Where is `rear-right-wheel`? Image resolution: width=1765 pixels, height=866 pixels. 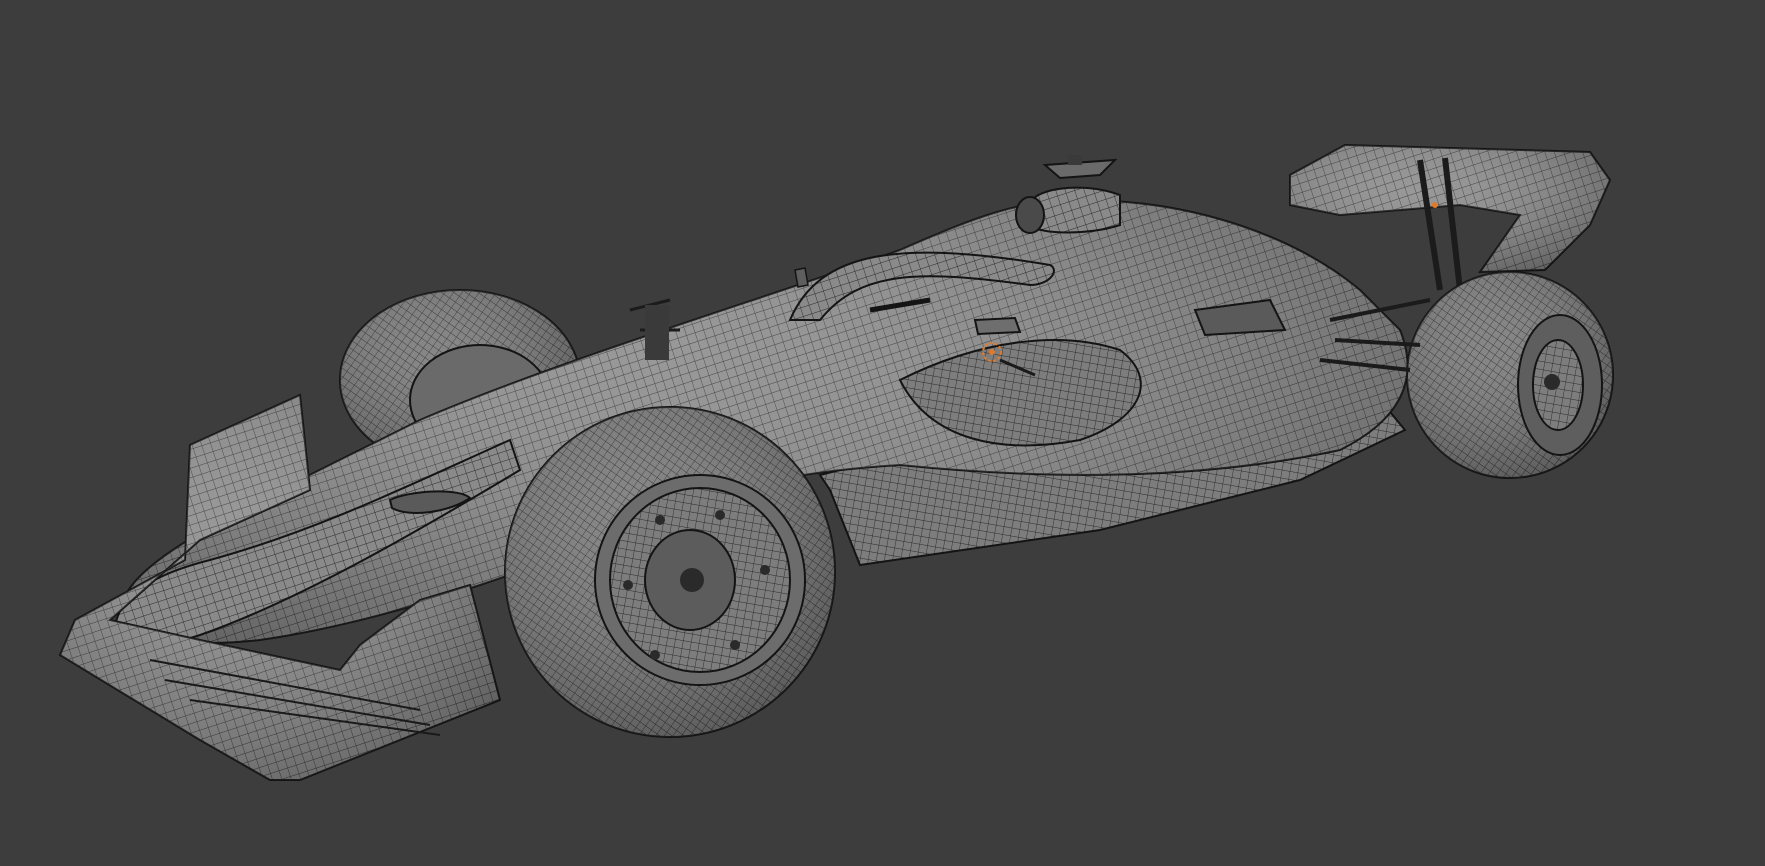 rear-right-wheel is located at coordinates (1510, 375).